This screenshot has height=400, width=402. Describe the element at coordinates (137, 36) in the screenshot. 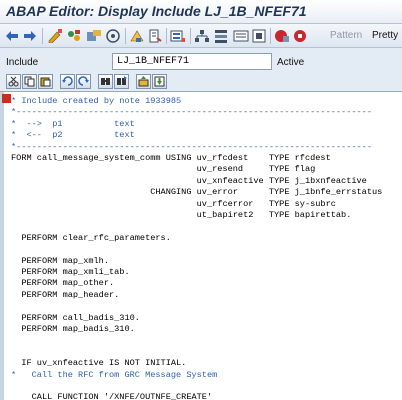

I see `where-used-icon` at that location.